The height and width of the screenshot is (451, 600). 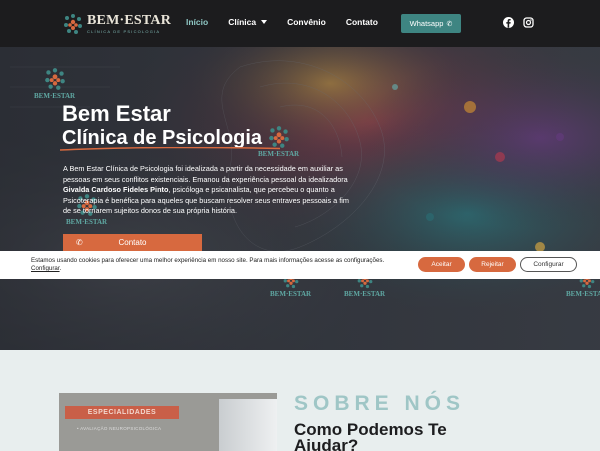 What do you see at coordinates (370, 435) in the screenshot?
I see `section-title: Como Podemos Te Ajudar?` at bounding box center [370, 435].